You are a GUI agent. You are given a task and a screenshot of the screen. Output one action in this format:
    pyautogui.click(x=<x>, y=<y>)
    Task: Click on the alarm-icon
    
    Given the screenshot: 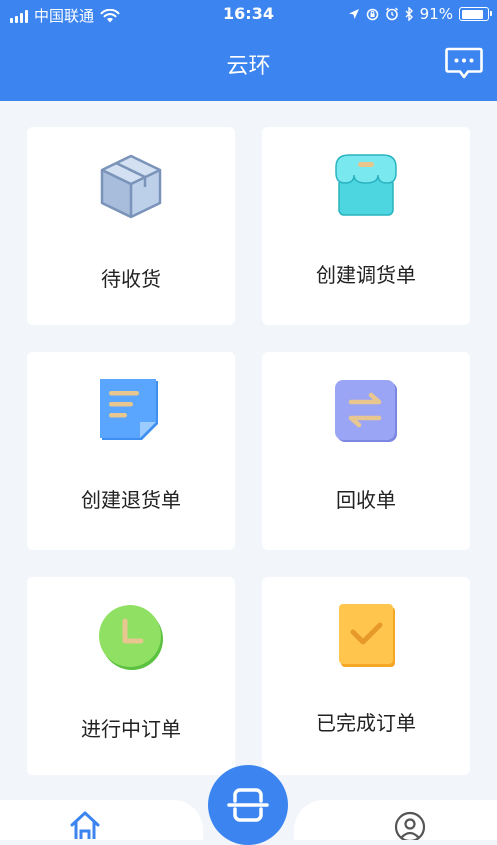 What is the action you would take?
    pyautogui.click(x=391, y=14)
    